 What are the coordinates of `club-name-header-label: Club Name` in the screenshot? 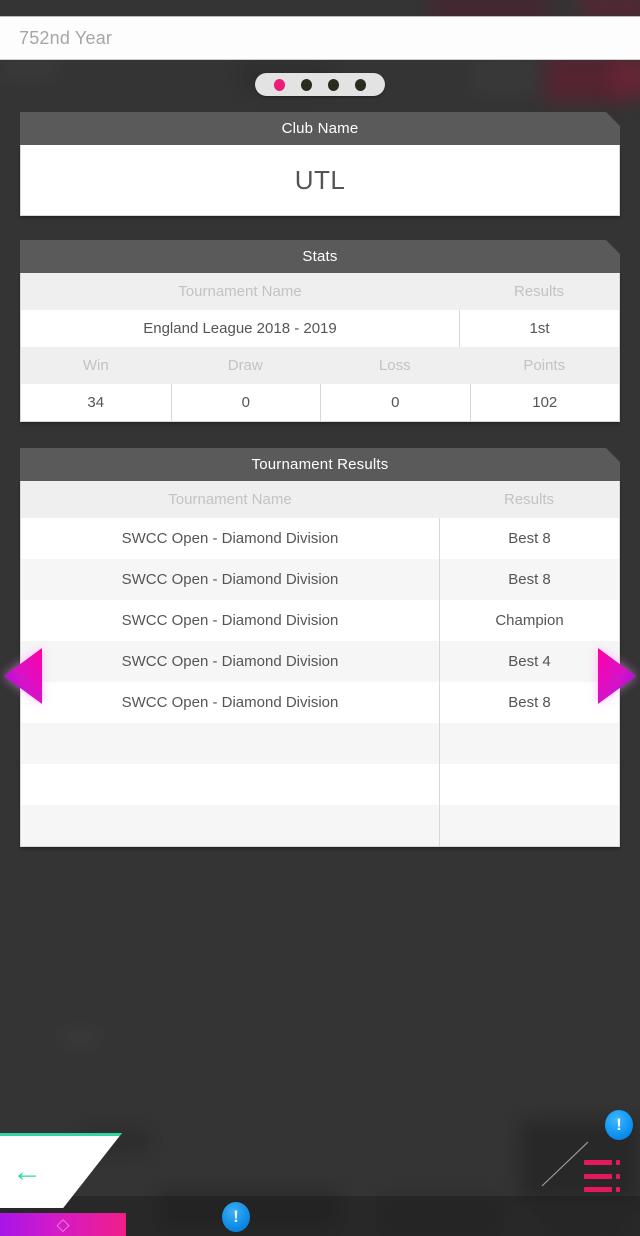 It's located at (320, 128).